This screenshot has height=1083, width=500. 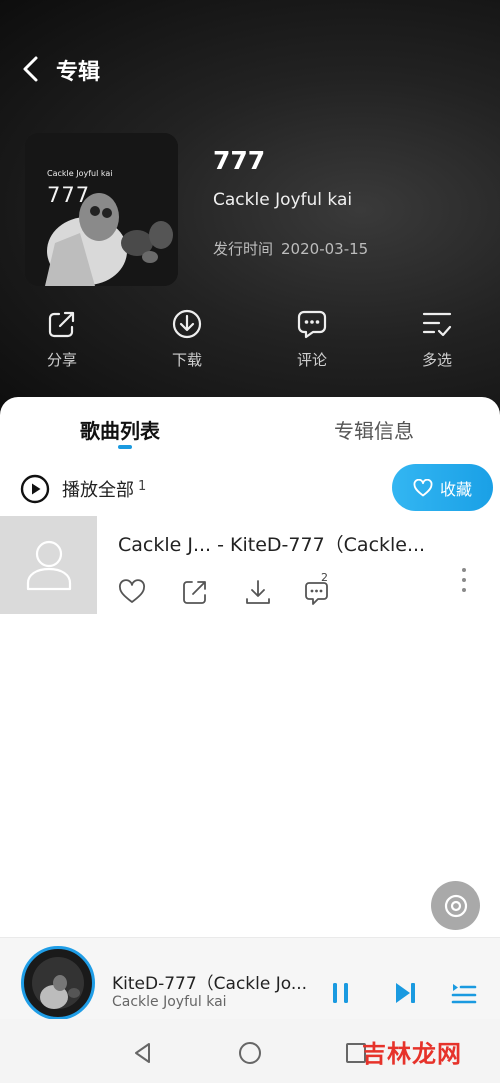 I want to click on nav-back-icon, so click(x=143, y=1053).